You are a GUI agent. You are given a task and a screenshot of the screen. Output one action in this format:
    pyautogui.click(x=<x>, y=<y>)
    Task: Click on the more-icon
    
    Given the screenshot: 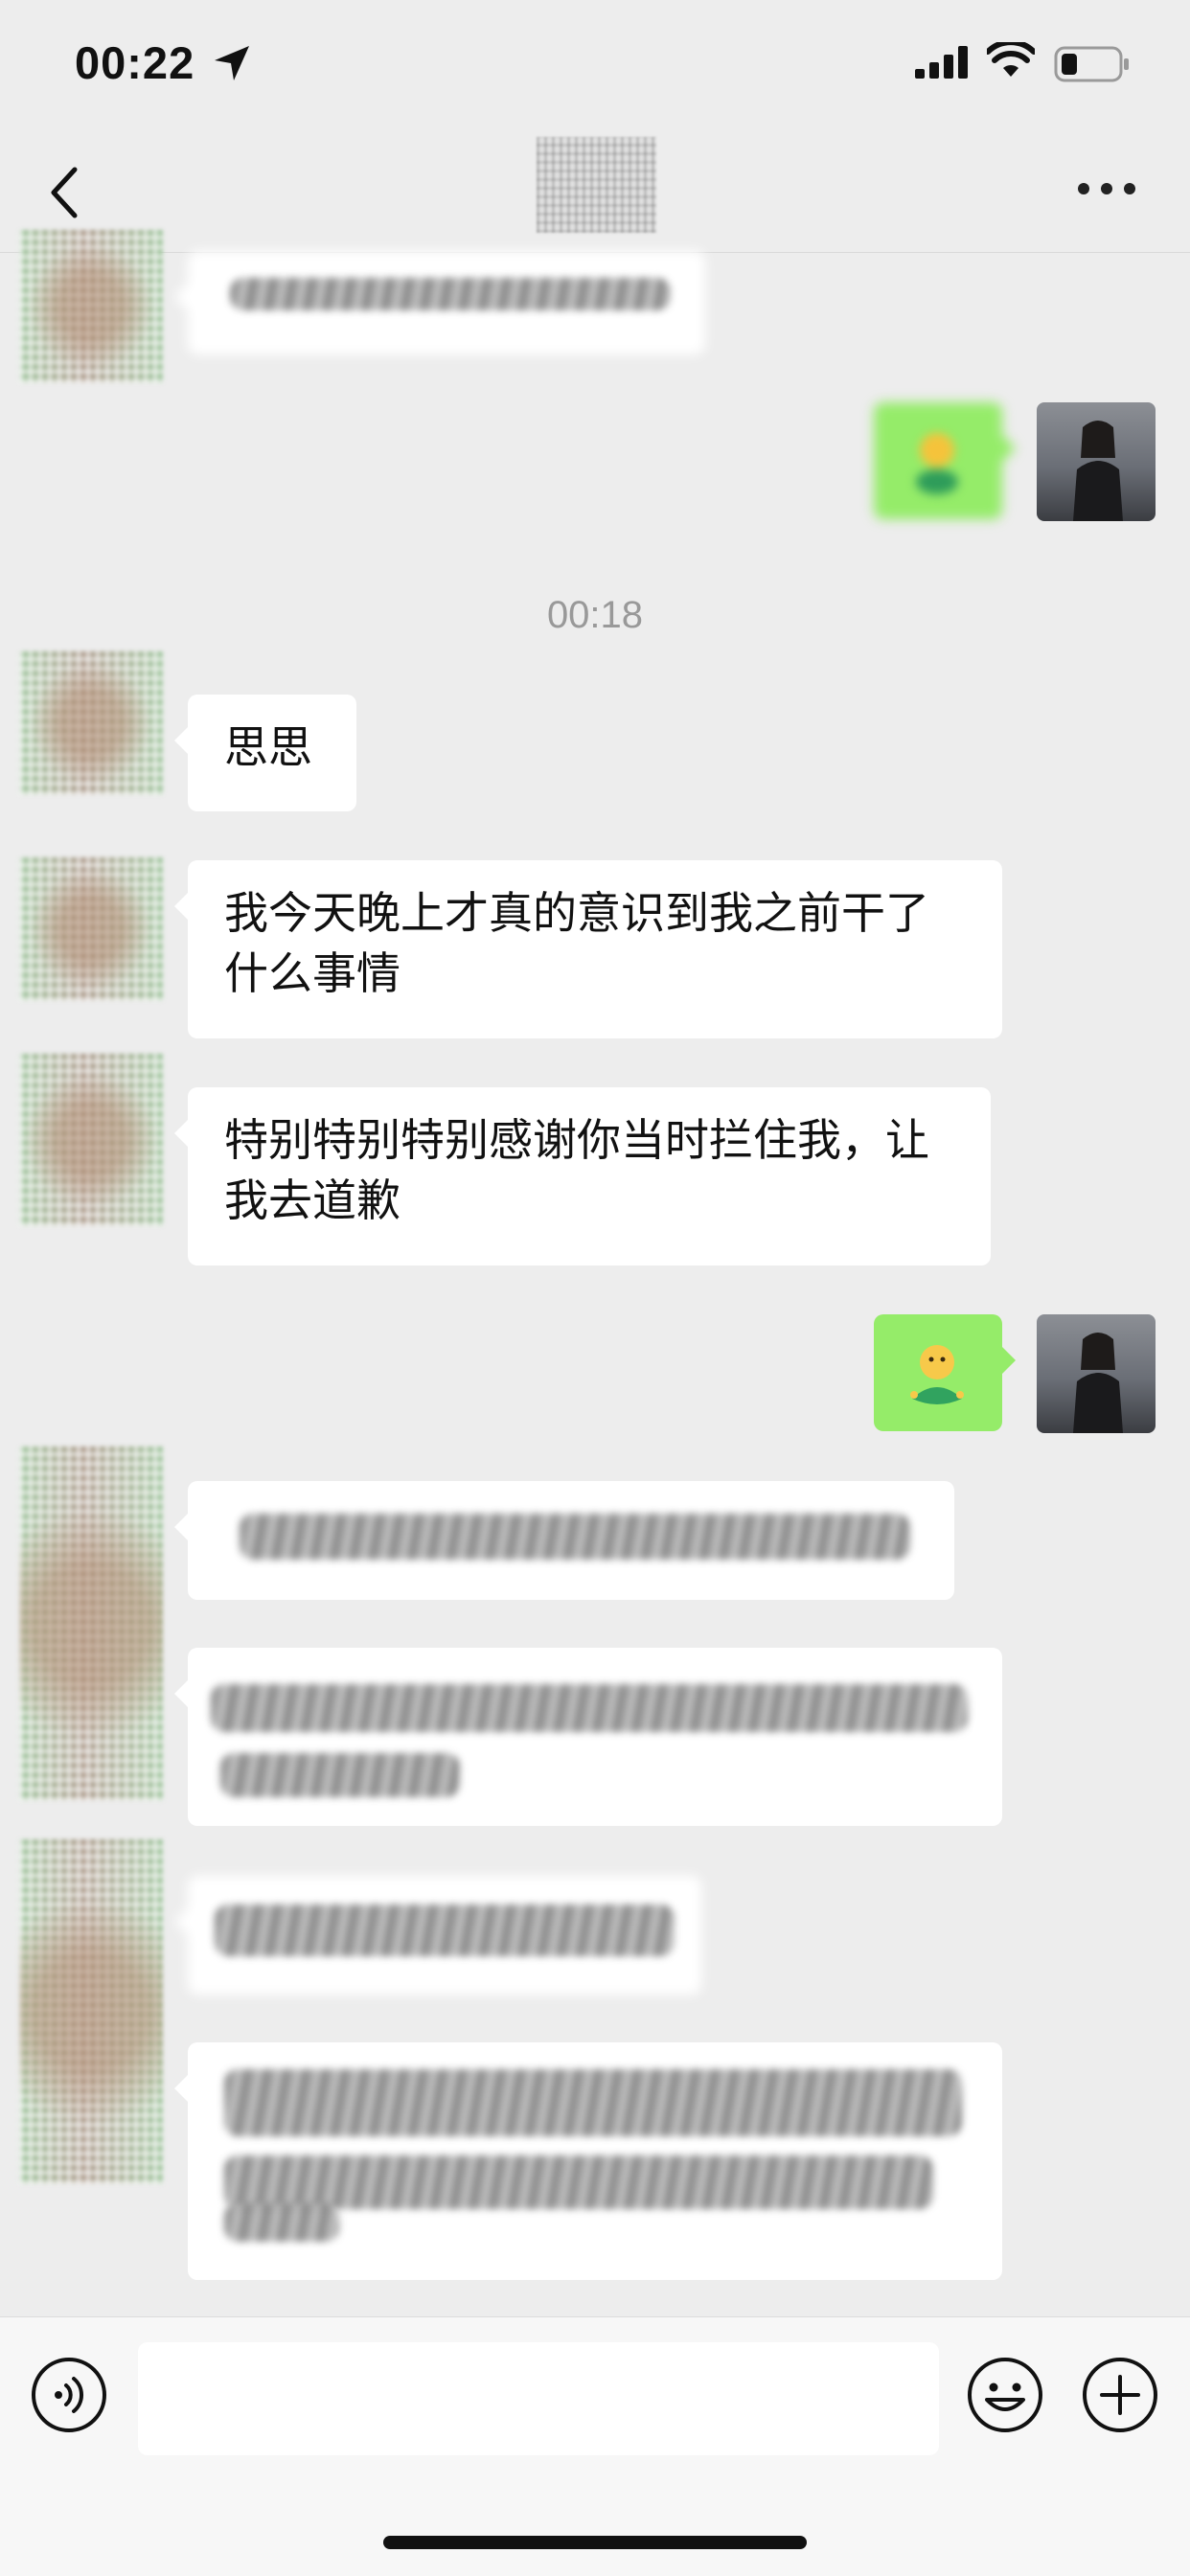 What is the action you would take?
    pyautogui.click(x=1106, y=190)
    